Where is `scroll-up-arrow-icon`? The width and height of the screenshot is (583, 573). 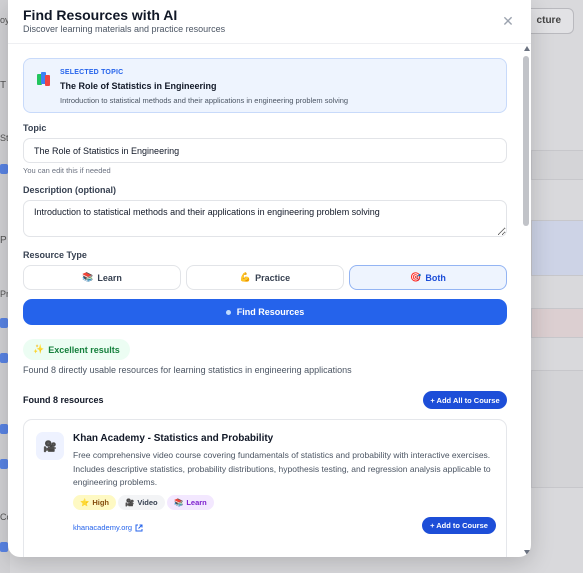
scroll-up-arrow-icon is located at coordinates (527, 48).